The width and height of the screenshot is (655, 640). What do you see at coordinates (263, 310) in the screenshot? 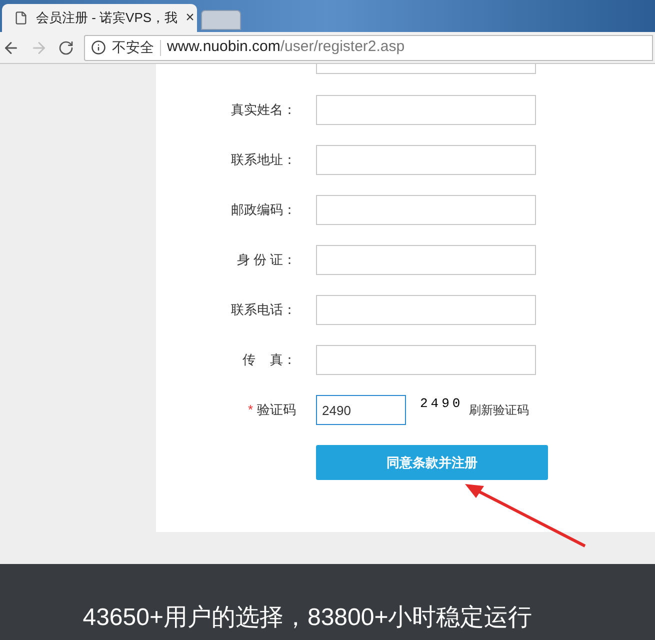
I see `field-label: 联系电话：` at bounding box center [263, 310].